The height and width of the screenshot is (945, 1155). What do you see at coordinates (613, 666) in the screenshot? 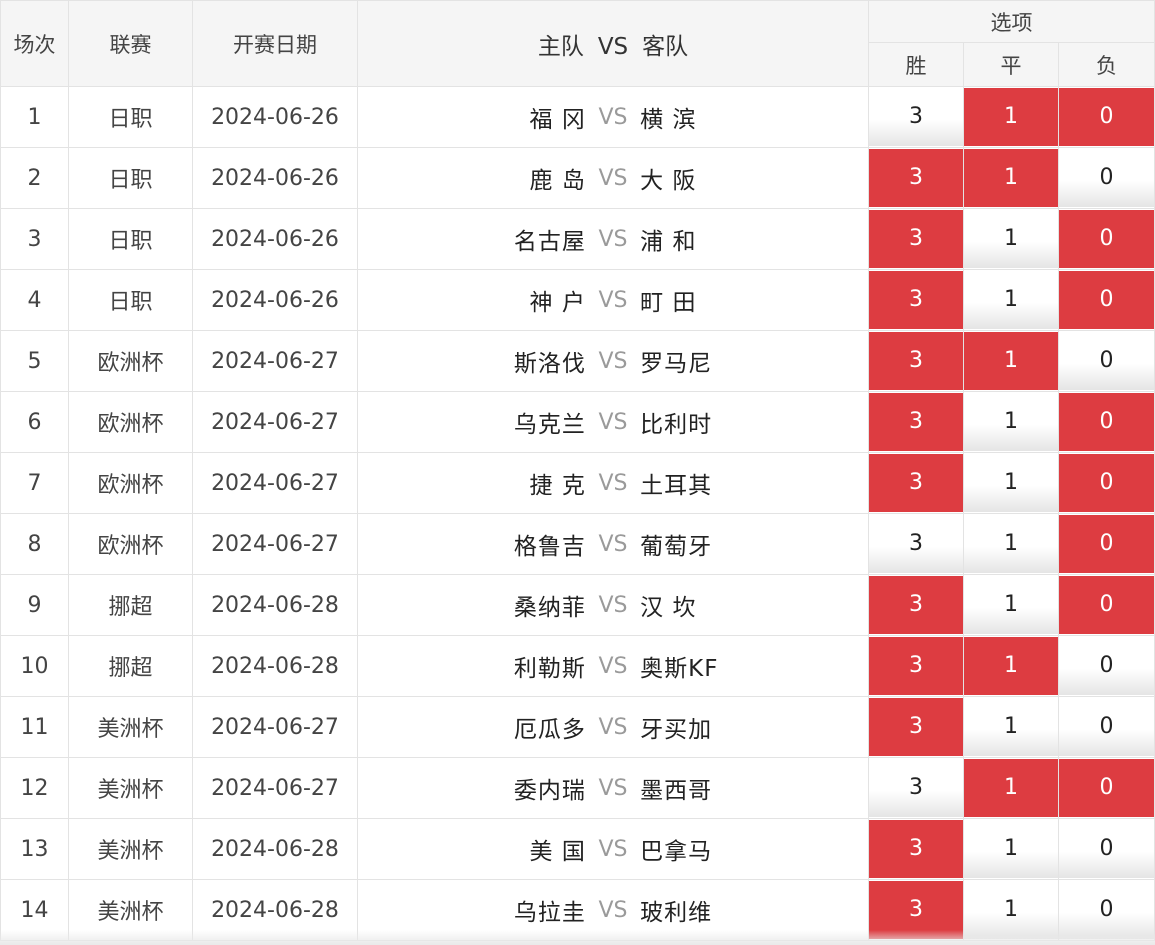
I see `row-match: 利勒斯 VS 奥斯KF` at bounding box center [613, 666].